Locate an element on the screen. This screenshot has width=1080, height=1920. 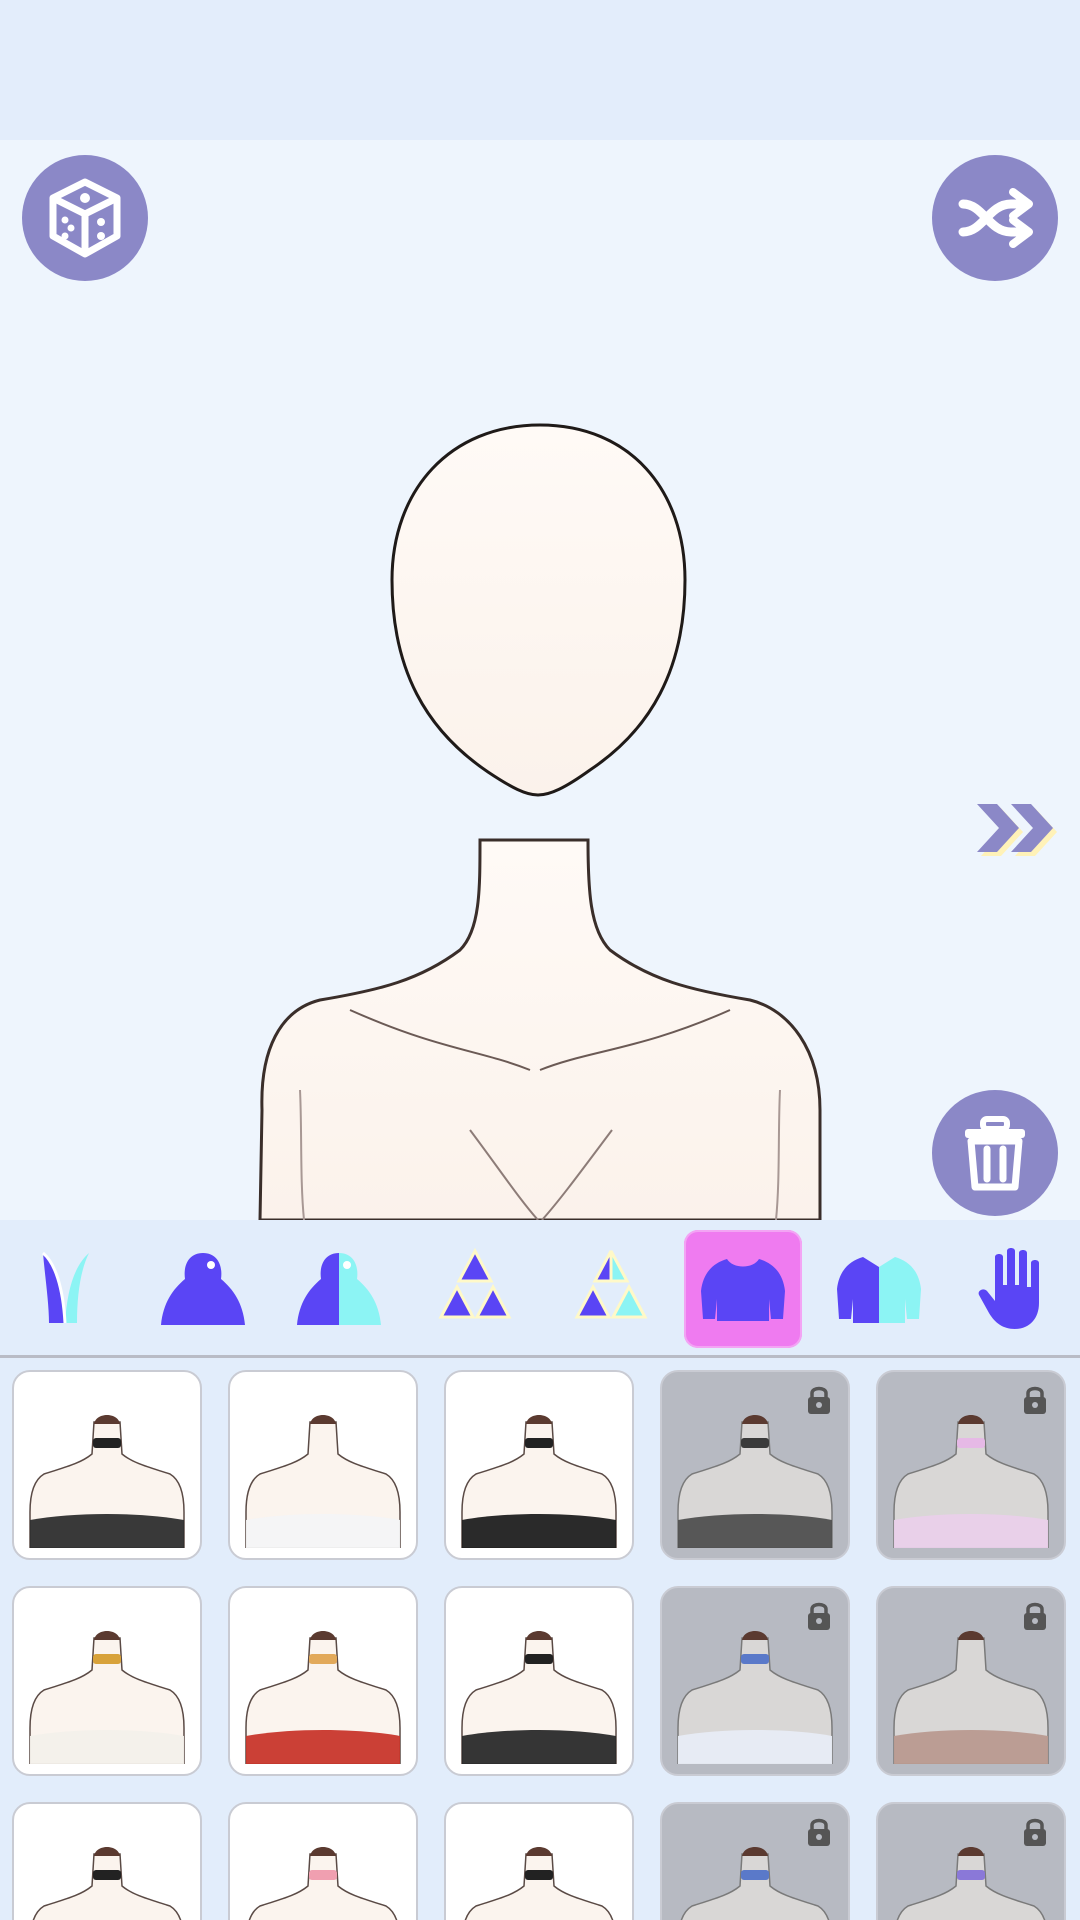
outfit-item-red-sash-halter is located at coordinates (323, 1681).